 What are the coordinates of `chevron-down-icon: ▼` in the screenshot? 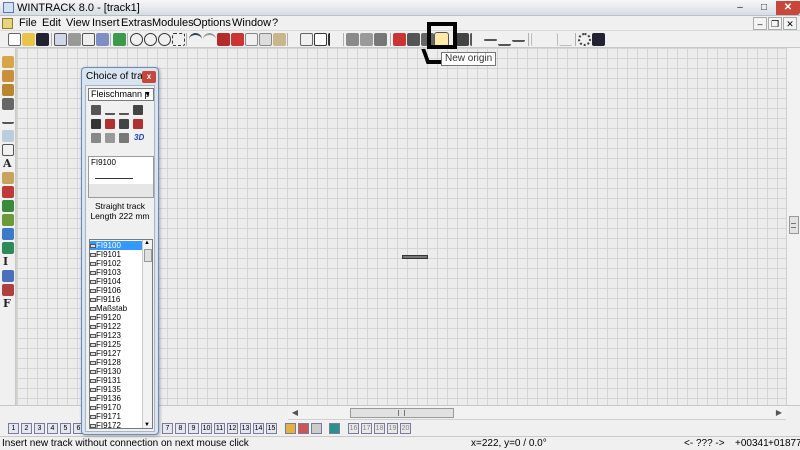 It's located at (147, 94).